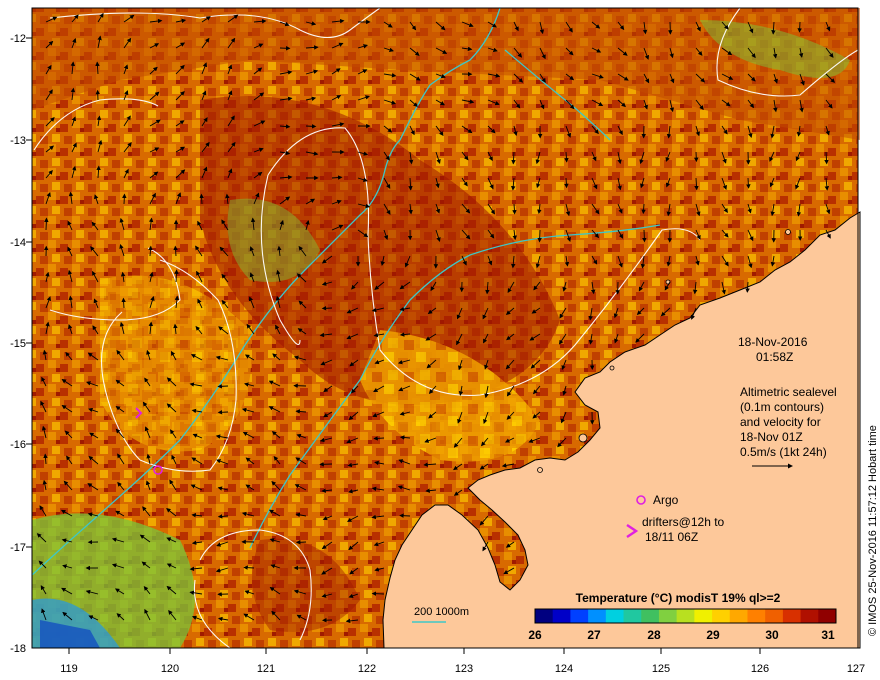 Image resolution: width=880 pixels, height=680 pixels. I want to click on x-tick: 121, so click(266, 669).